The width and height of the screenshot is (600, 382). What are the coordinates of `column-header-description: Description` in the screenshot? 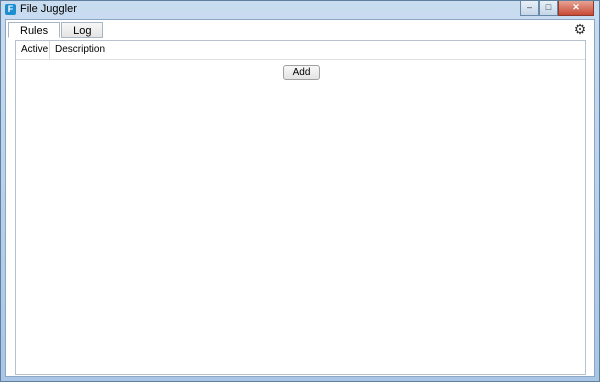 It's located at (110, 50).